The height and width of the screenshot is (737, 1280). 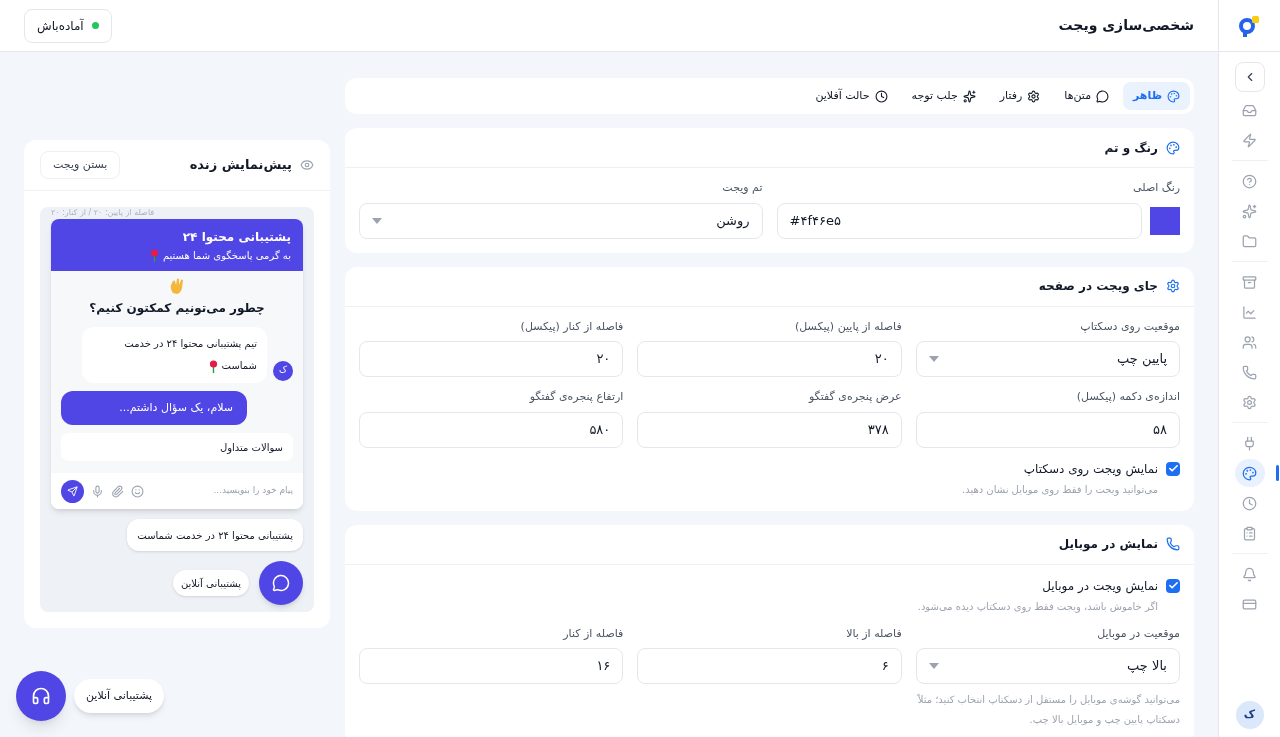 I want to click on input-field: ۵۸, so click(x=1047, y=429).